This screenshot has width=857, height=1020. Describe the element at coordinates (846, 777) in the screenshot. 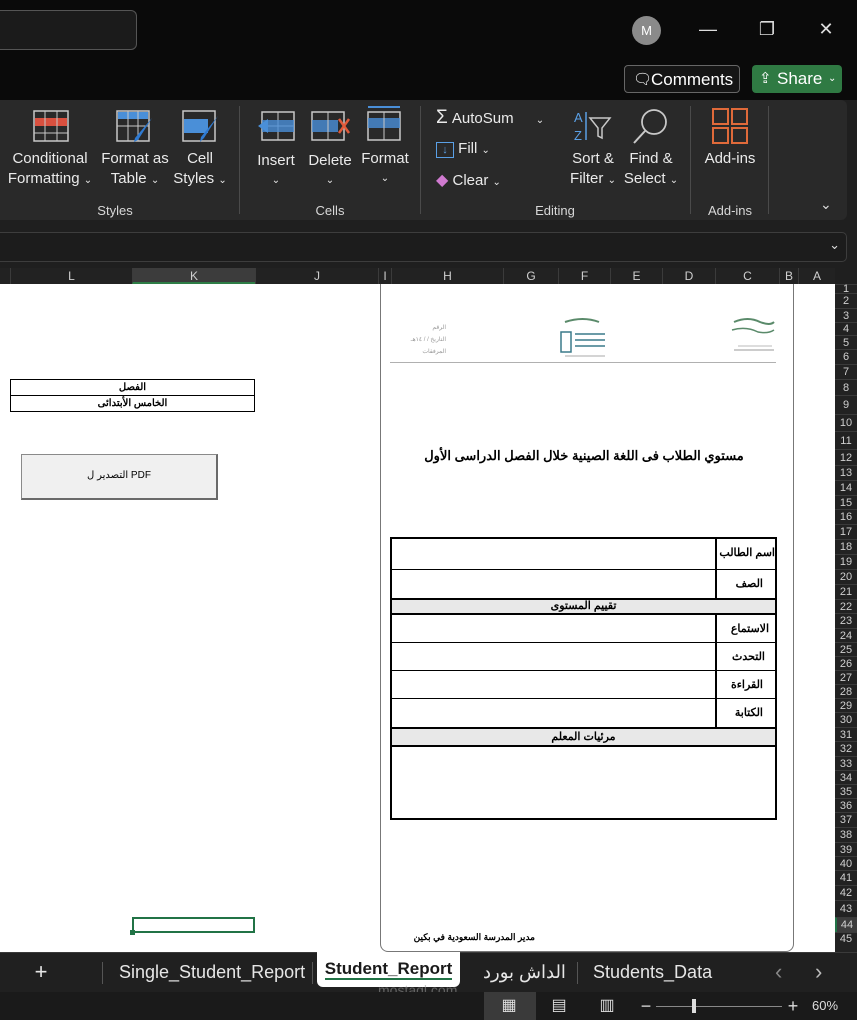

I see `row-header: 34` at that location.